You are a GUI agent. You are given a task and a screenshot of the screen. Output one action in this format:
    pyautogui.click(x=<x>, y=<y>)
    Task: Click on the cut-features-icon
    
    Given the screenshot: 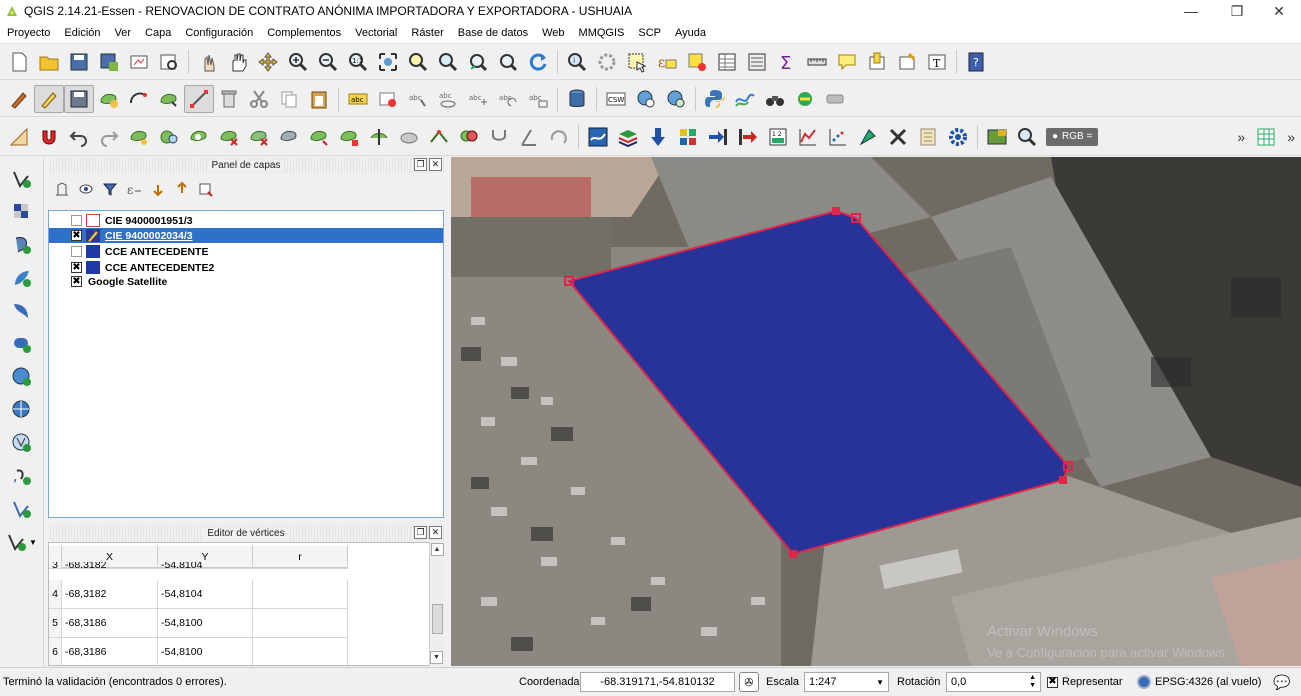 What is the action you would take?
    pyautogui.click(x=259, y=99)
    